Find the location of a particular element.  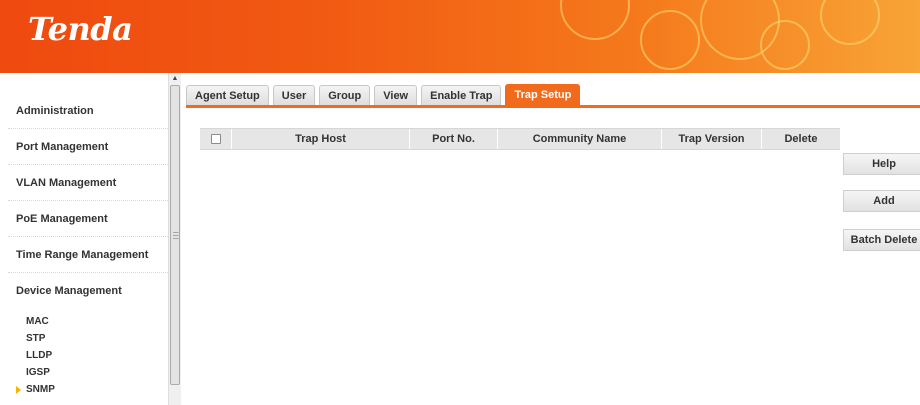

scroll-up-arrow-icon: ▲ is located at coordinates (175, 78).